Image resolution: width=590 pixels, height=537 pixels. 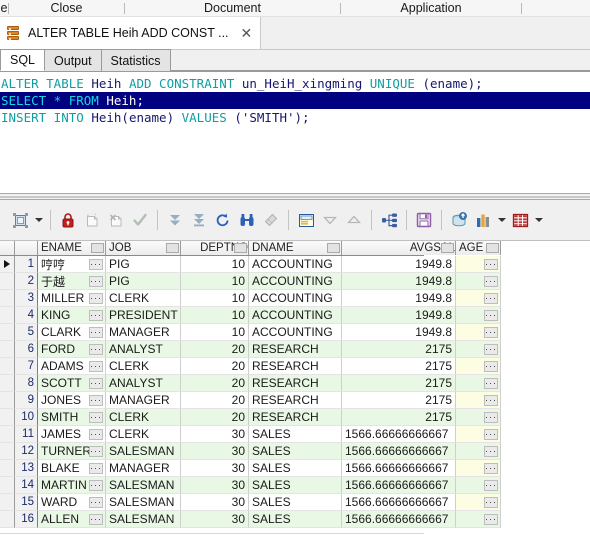 What do you see at coordinates (478, 248) in the screenshot?
I see `grid-column-header-age: AGE` at bounding box center [478, 248].